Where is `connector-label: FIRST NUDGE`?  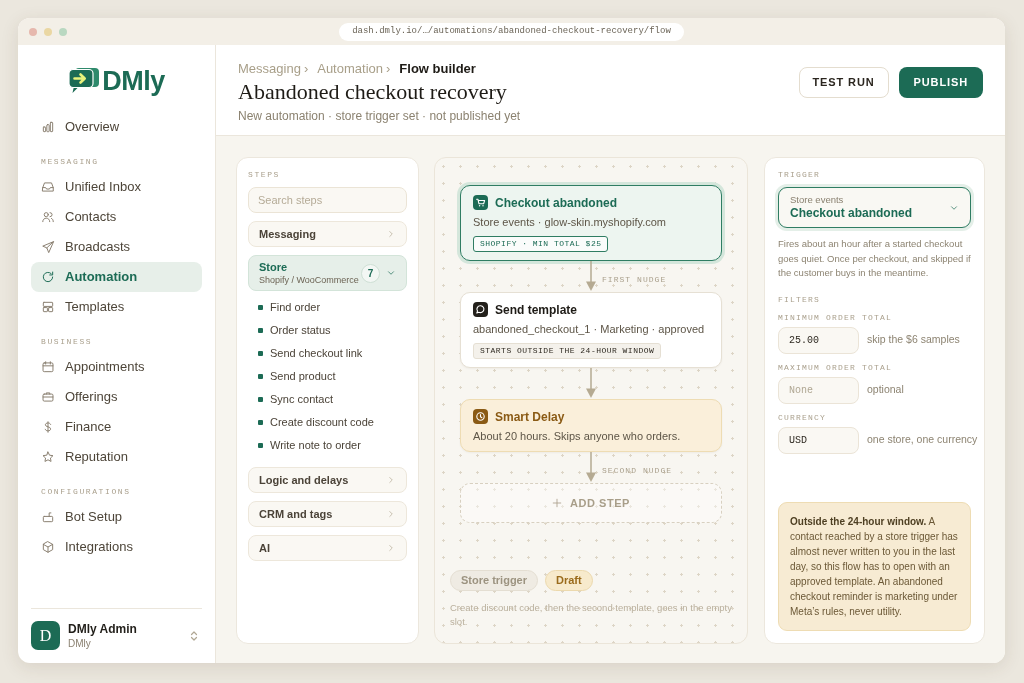 connector-label: FIRST NUDGE is located at coordinates (634, 279).